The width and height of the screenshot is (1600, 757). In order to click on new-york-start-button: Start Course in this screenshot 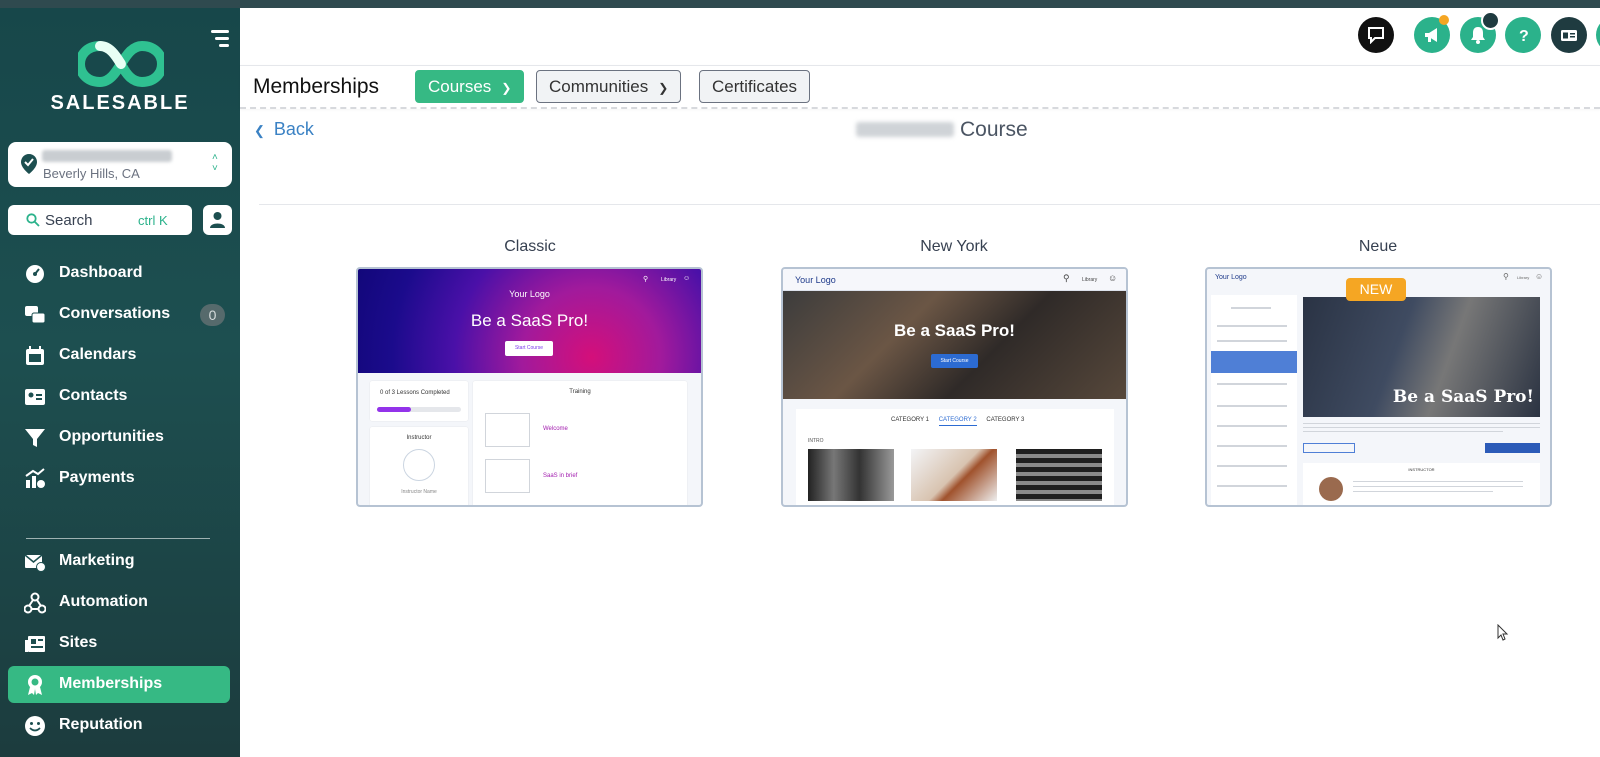, I will do `click(954, 361)`.